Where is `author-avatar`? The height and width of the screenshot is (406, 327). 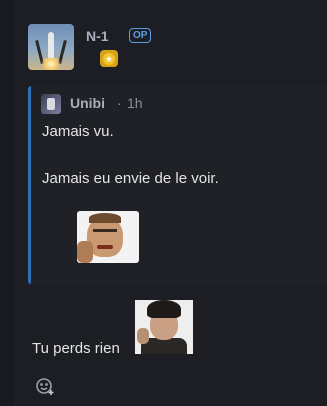 author-avatar is located at coordinates (51, 47).